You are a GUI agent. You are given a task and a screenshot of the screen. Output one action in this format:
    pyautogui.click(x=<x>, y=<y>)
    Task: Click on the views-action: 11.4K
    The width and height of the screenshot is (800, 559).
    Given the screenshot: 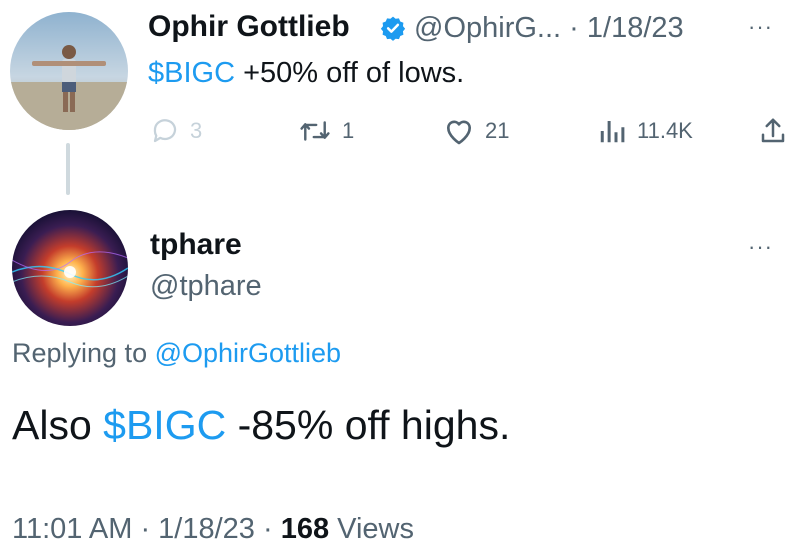 What is the action you would take?
    pyautogui.click(x=645, y=131)
    